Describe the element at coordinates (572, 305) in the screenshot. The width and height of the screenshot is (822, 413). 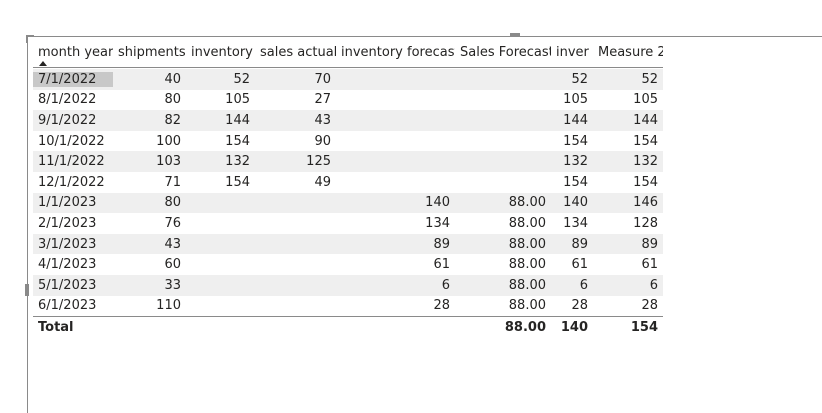
I see `cell-inver: 28` at that location.